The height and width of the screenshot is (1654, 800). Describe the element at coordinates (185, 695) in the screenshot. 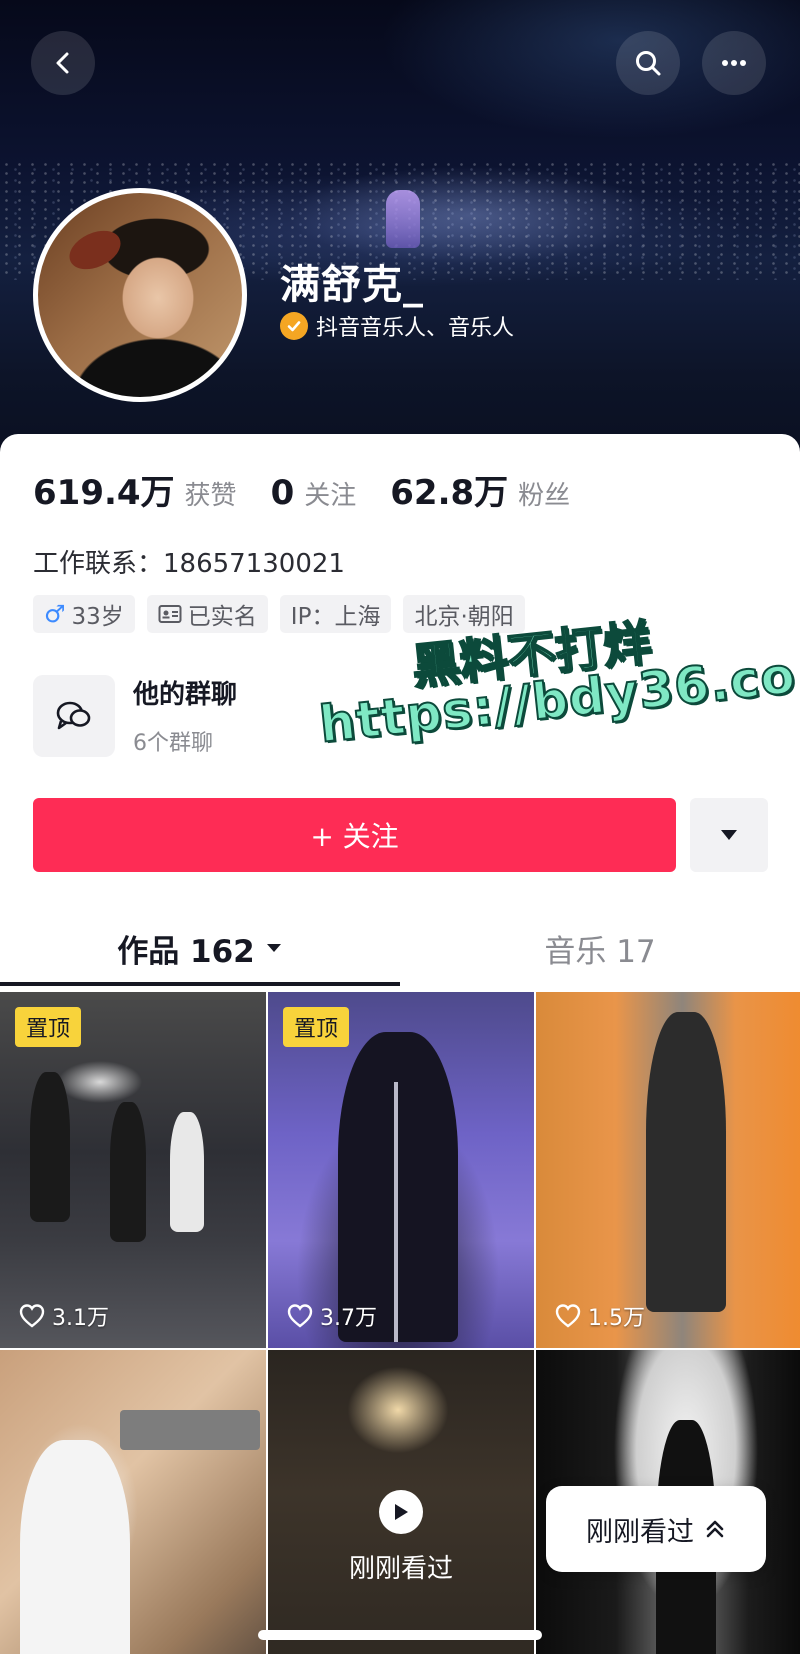

I see `group-chat-title: 他的群聊` at that location.